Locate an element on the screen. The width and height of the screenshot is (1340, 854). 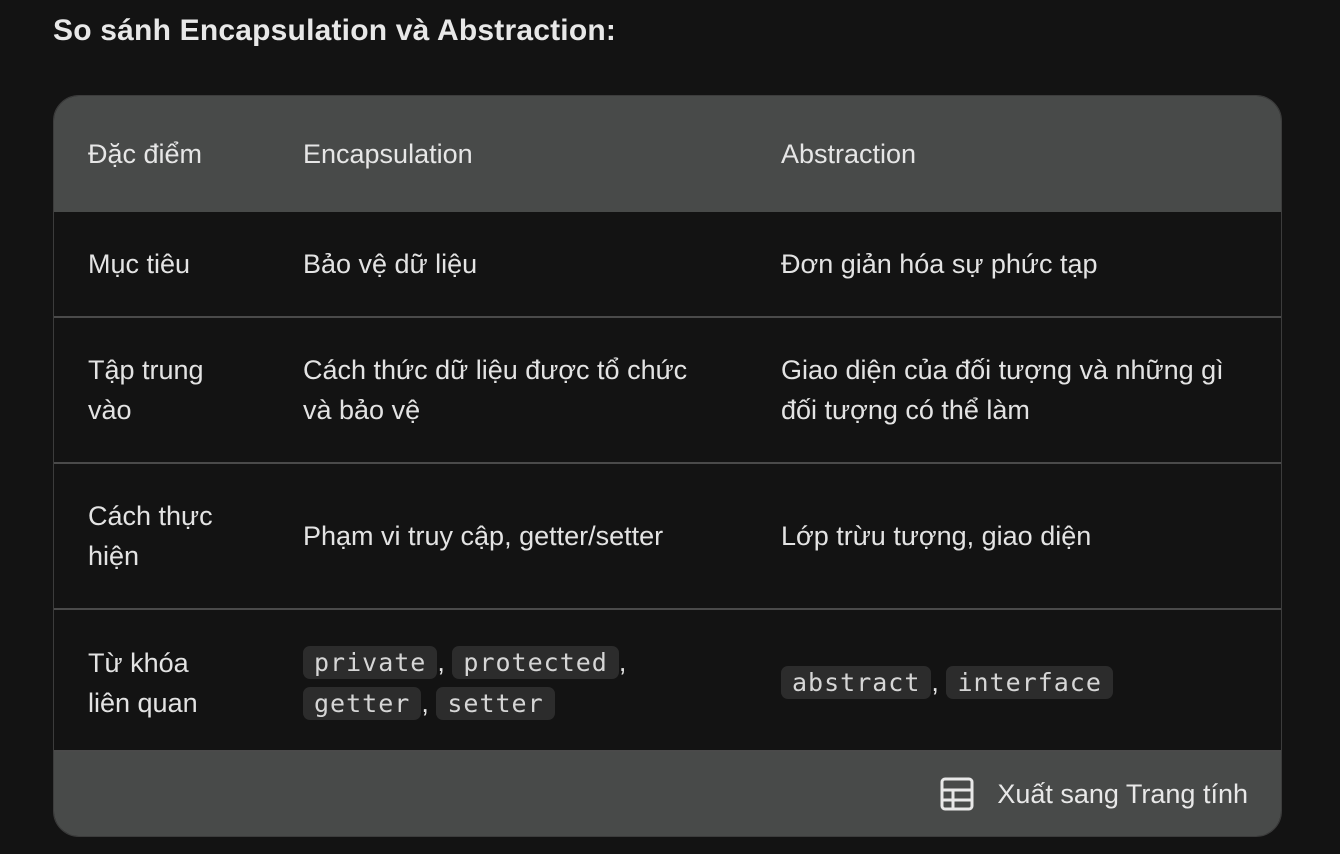
row-encapsulation: Cách thức dữ liệu được tổ chức và bảo vệ is located at coordinates (495, 390).